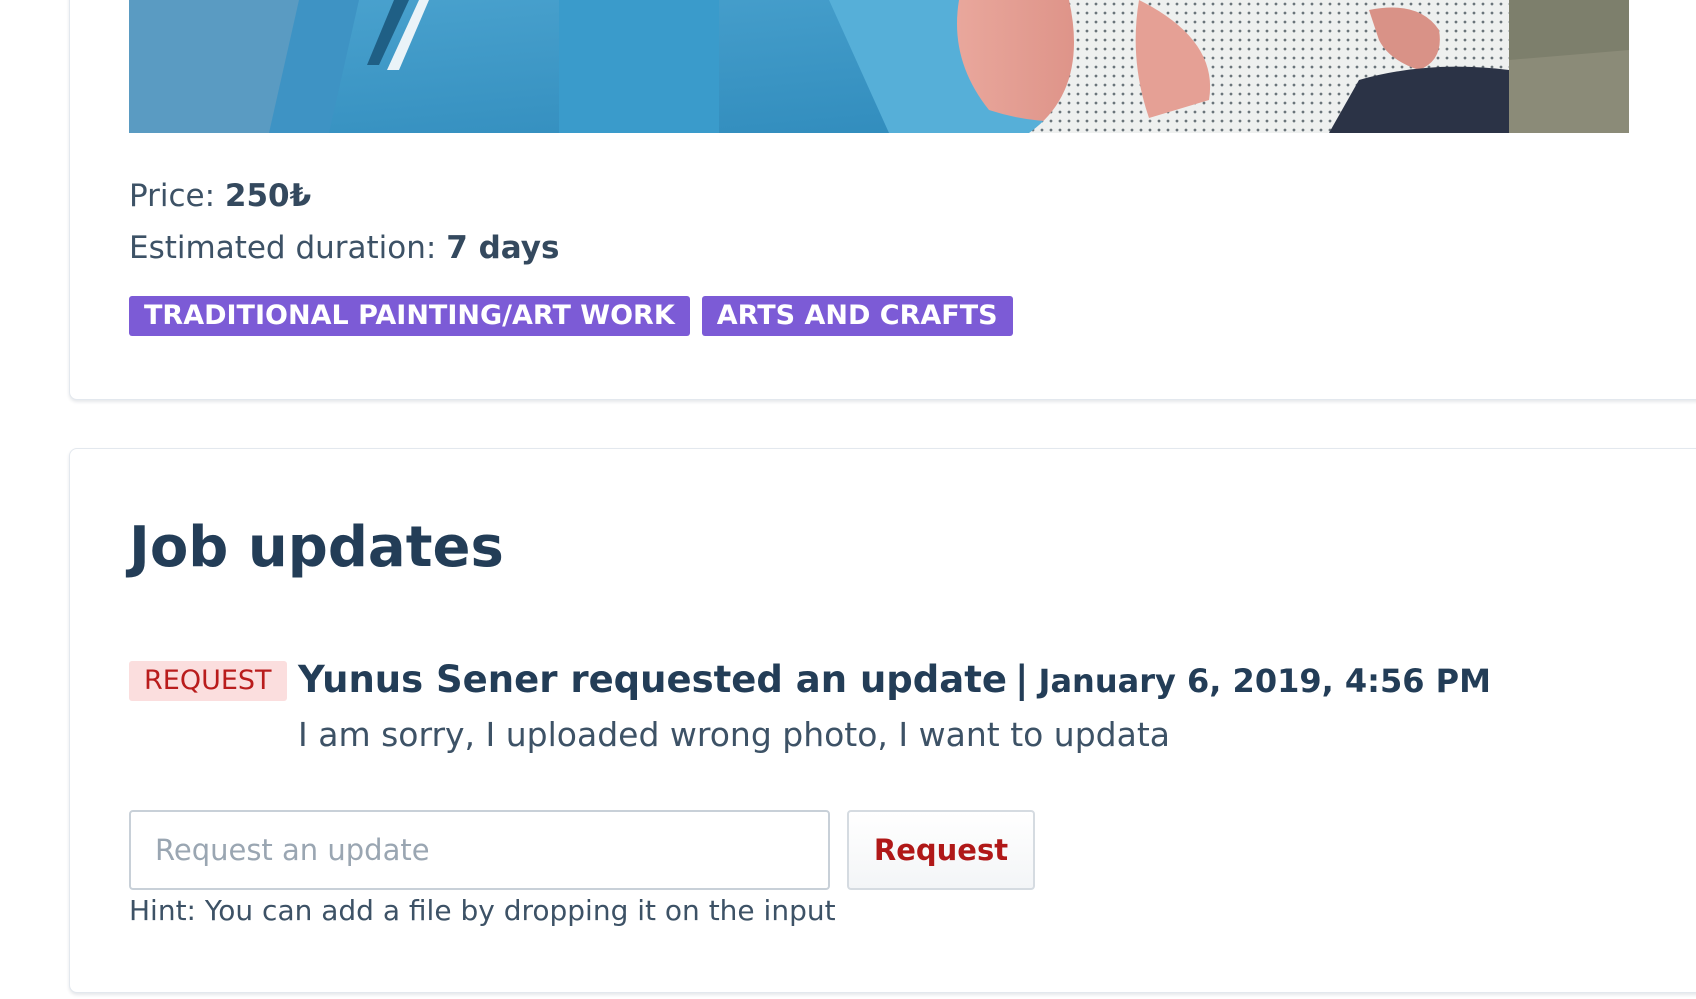  I want to click on price-label: Price:, so click(177, 196).